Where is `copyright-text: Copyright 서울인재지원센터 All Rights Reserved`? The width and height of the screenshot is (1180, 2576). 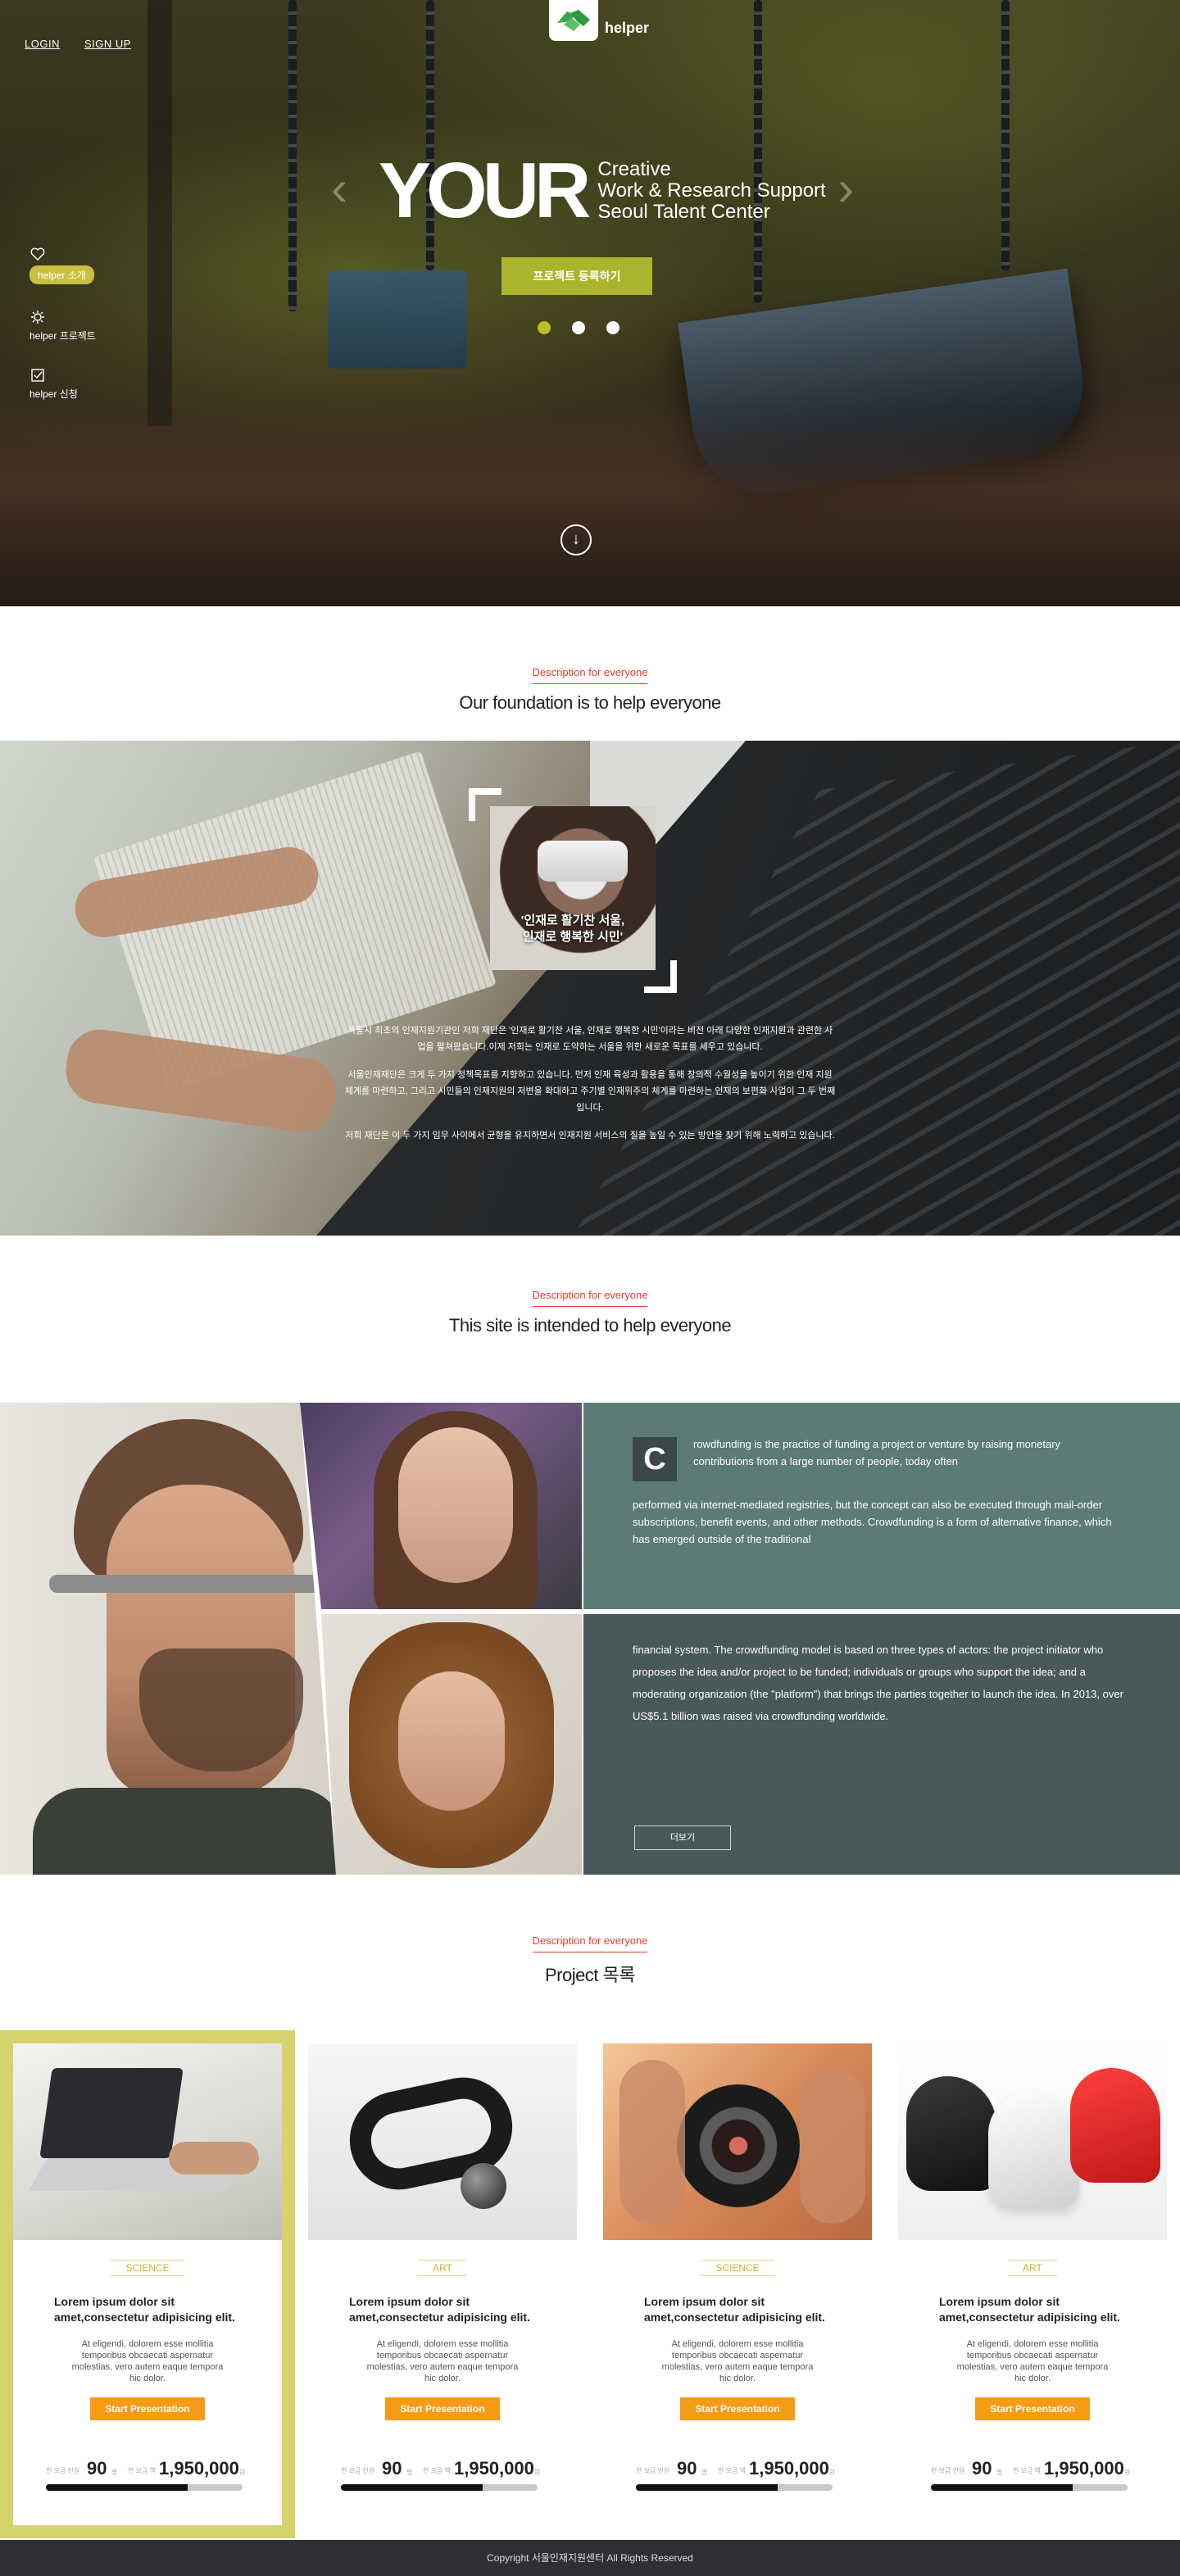 copyright-text: Copyright 서울인재지원센터 All Rights Reserved is located at coordinates (590, 2558).